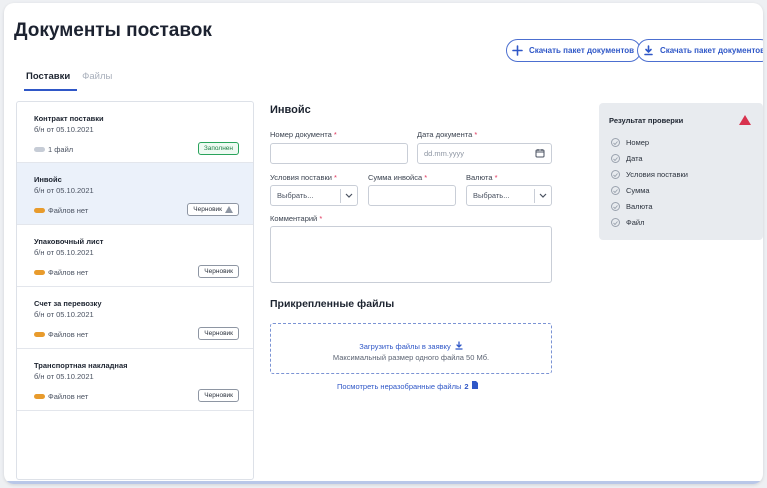 The height and width of the screenshot is (488, 767). Describe the element at coordinates (395, 177) in the screenshot. I see `amount-label-text: Сумма инвойса` at that location.